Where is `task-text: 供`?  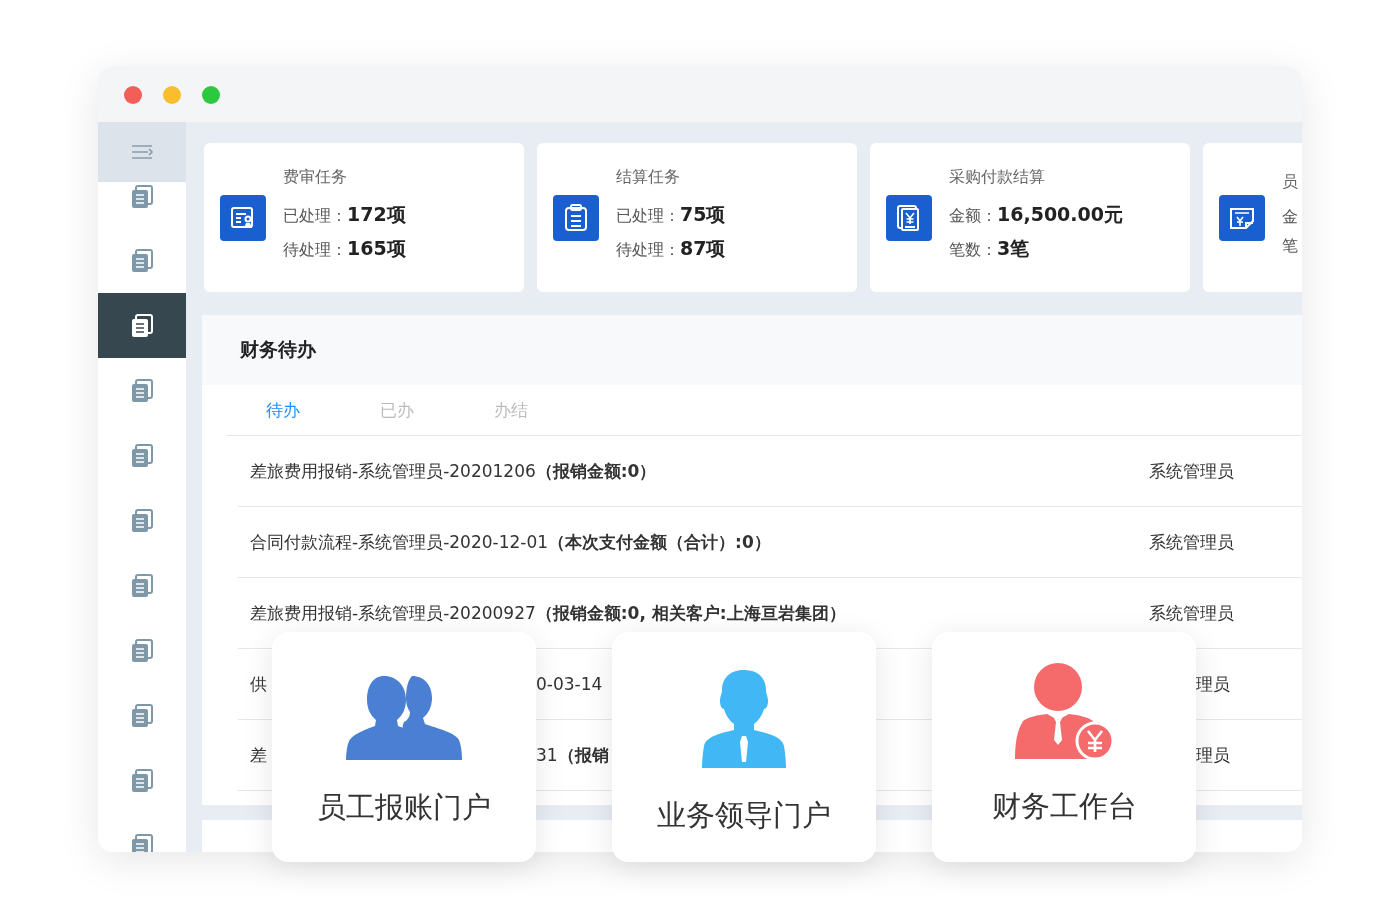 task-text: 供 is located at coordinates (259, 684).